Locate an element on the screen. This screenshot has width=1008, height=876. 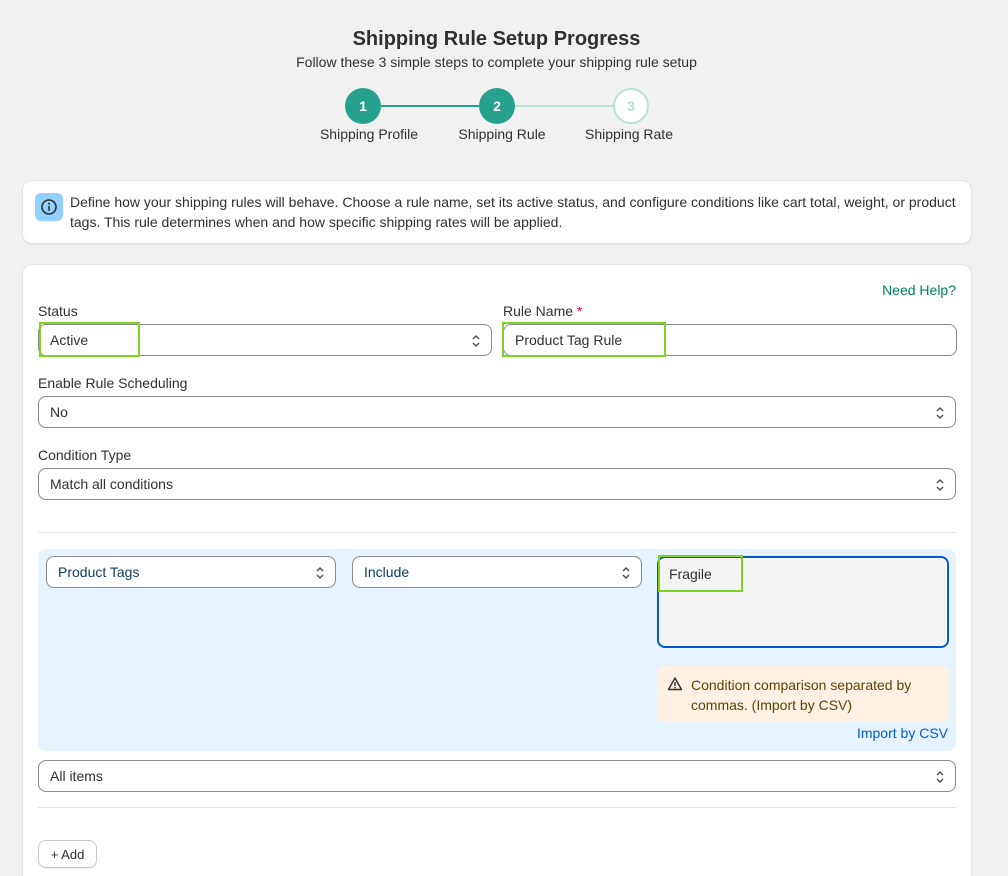
condition-tags-textarea: Fragile is located at coordinates (803, 602).